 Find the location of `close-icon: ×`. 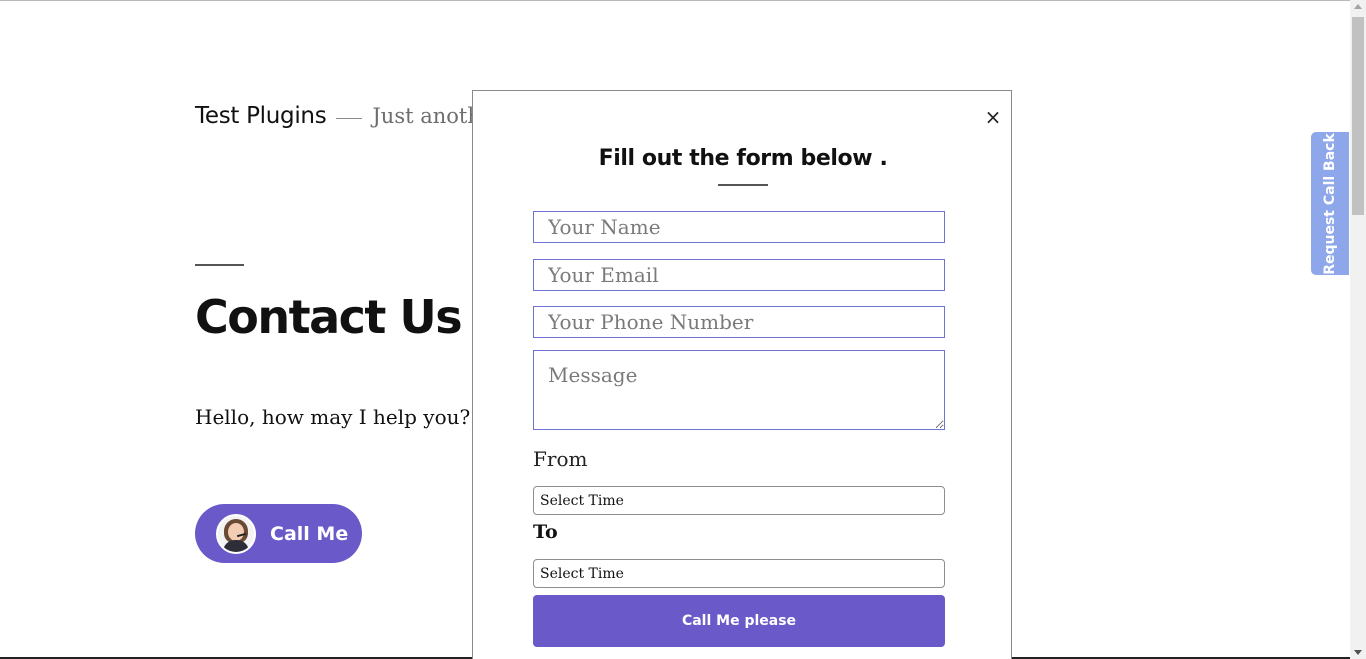

close-icon: × is located at coordinates (993, 117).